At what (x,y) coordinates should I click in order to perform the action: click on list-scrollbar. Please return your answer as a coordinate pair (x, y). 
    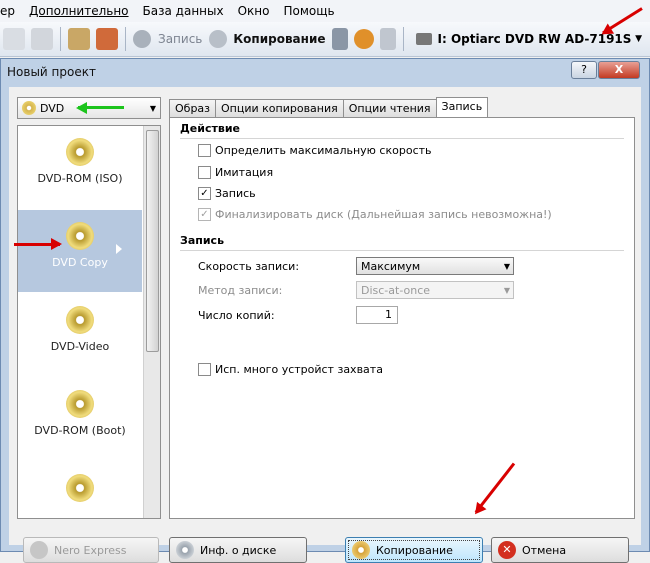
    Looking at the image, I should click on (151, 322).